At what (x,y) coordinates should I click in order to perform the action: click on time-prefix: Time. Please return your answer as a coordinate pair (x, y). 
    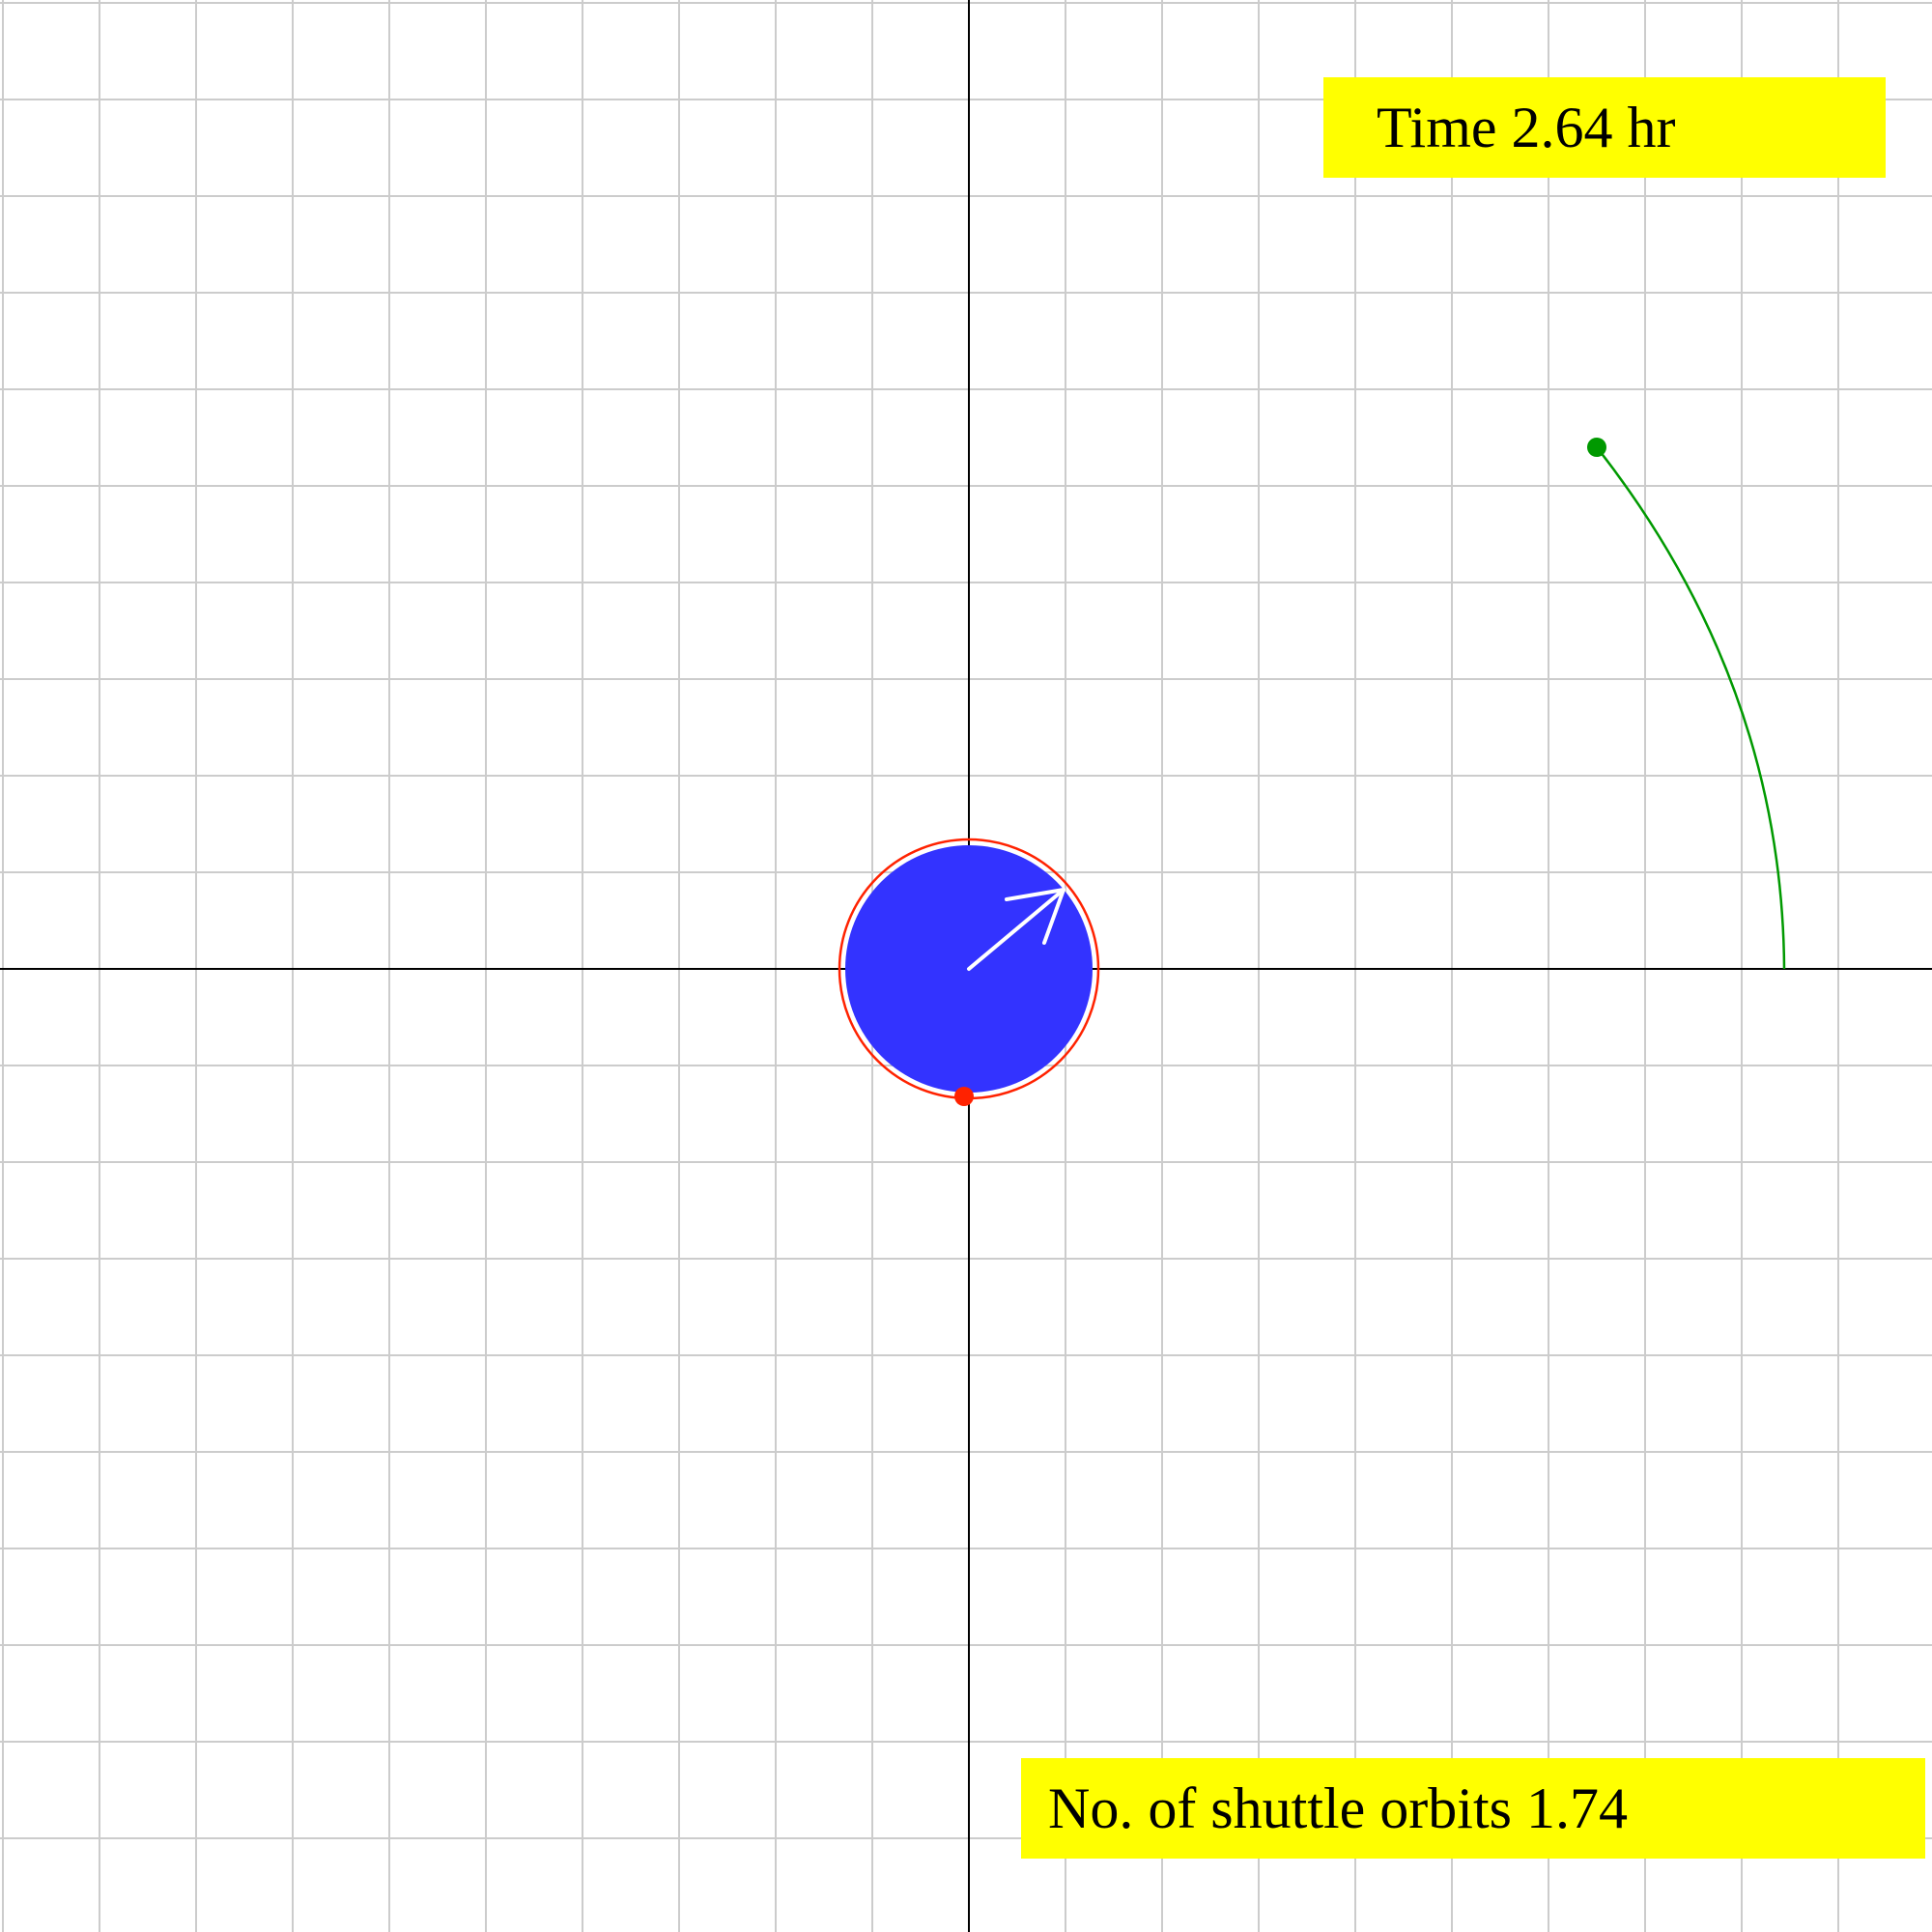
    Looking at the image, I should click on (1437, 127).